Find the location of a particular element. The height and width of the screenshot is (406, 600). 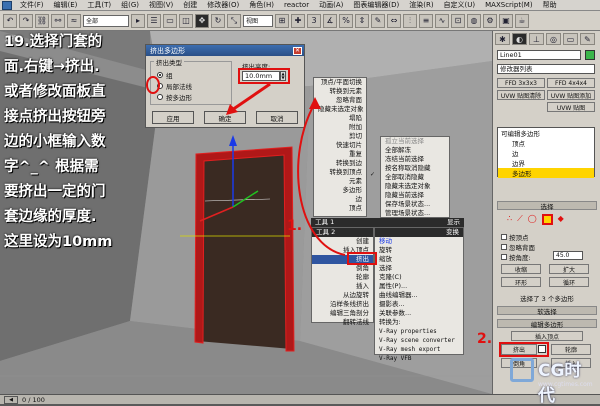

vertex-icon: ∴ is located at coordinates (509, 219).